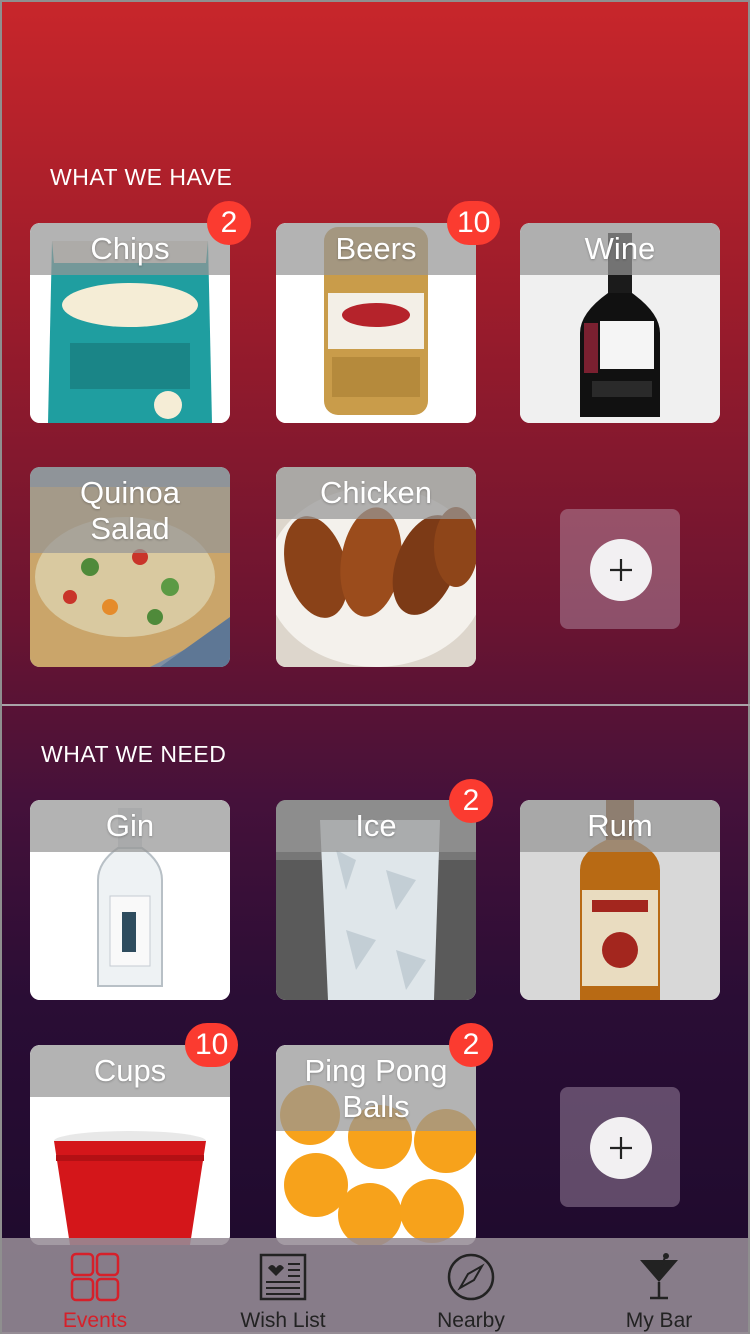 The width and height of the screenshot is (750, 1334). I want to click on item-tile-chicken: Chicken, so click(376, 567).